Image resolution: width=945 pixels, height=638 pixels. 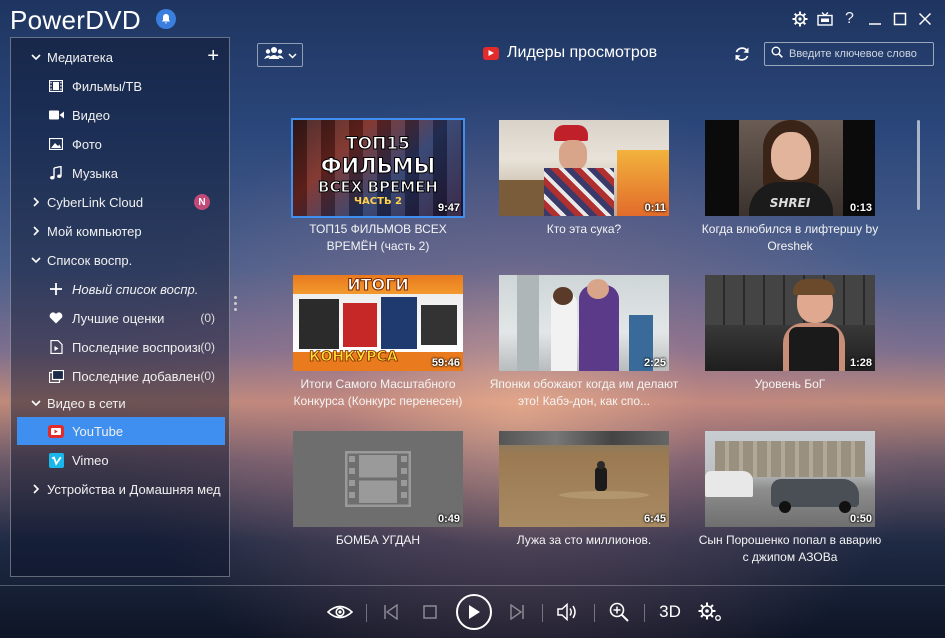 I want to click on video-thumbnail: ТОП15 ФИЛЬМЫ ВСЕХ ВРЕМЕН ЧАСТЬ 2 9:47, so click(x=378, y=168).